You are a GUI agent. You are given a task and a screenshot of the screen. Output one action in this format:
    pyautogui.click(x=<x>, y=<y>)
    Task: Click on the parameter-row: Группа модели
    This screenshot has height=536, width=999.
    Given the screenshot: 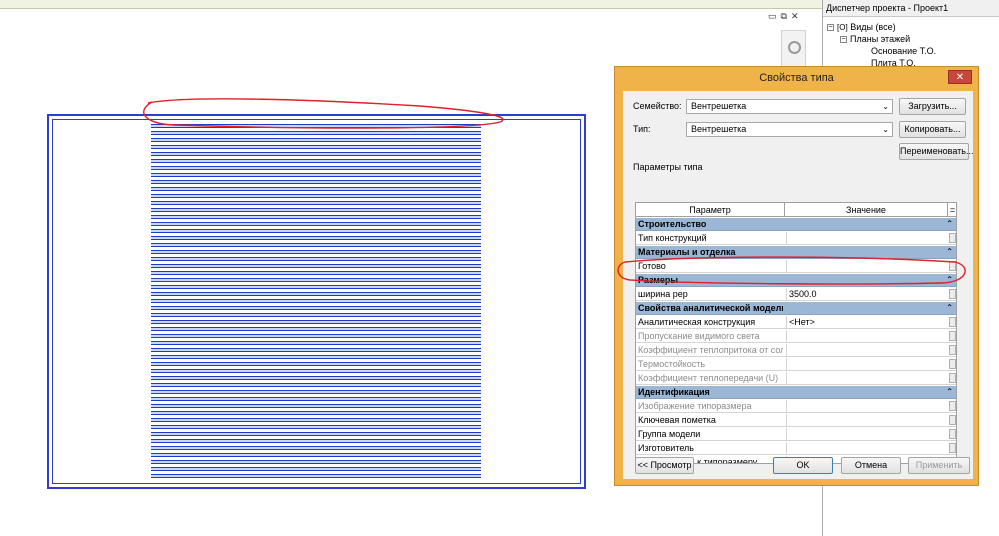 What is the action you would take?
    pyautogui.click(x=796, y=434)
    